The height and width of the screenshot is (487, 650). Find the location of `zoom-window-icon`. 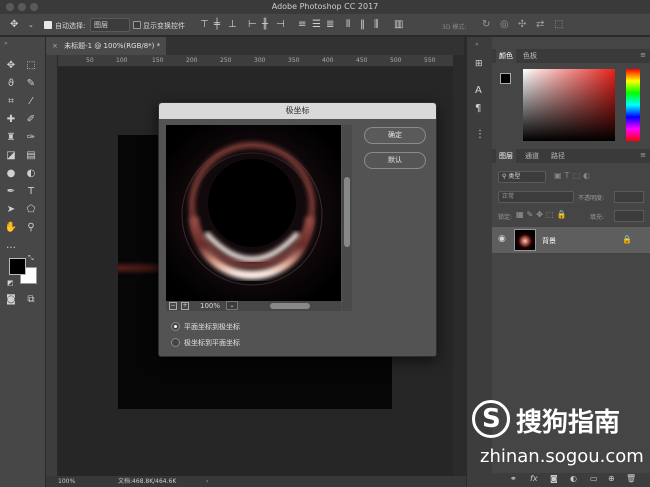

zoom-window-icon is located at coordinates (34, 7).